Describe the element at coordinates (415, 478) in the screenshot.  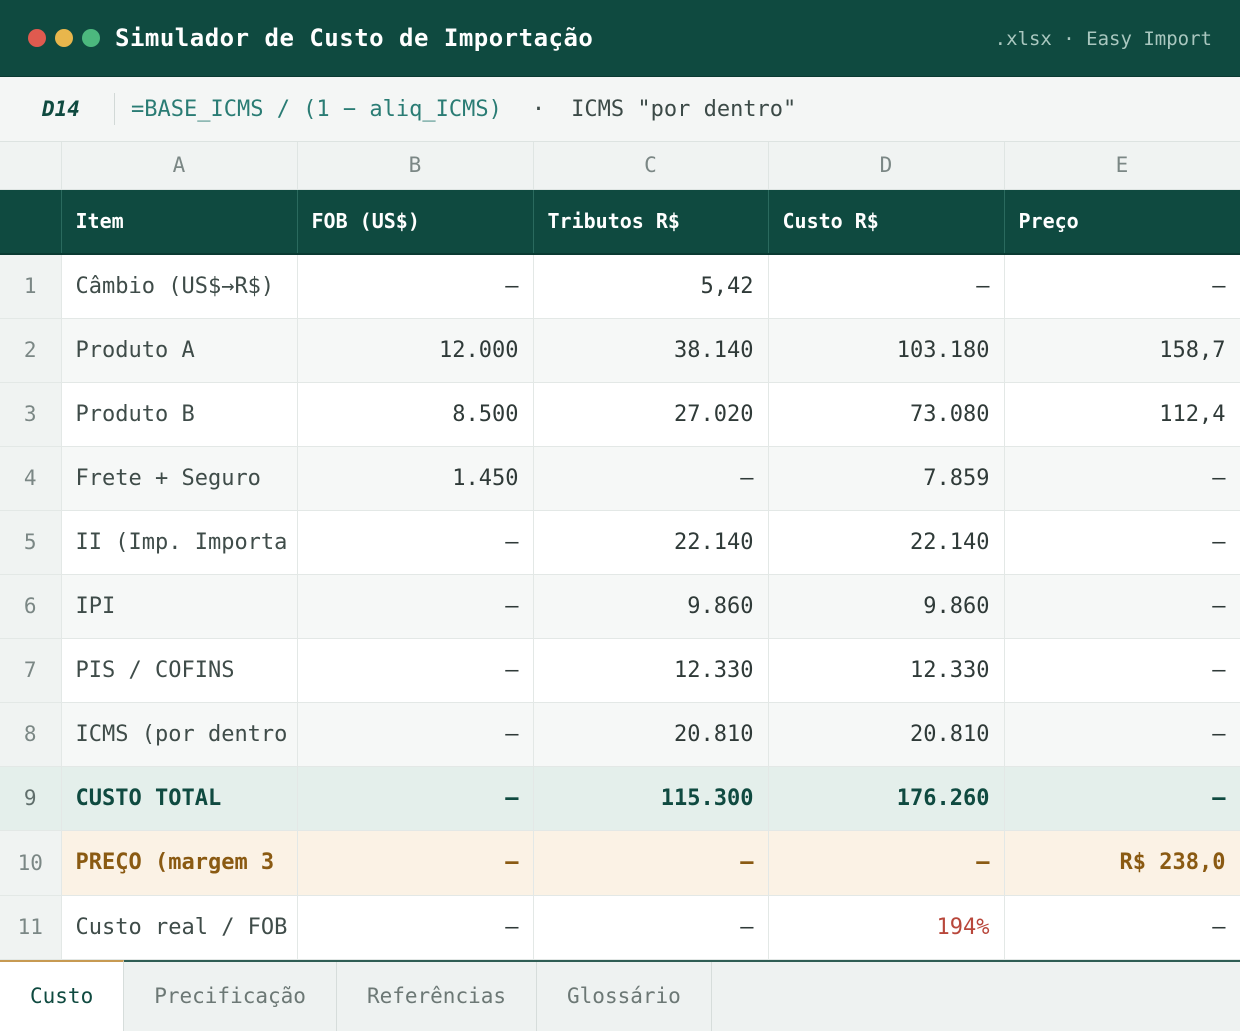
I see `cell: 1.450` at that location.